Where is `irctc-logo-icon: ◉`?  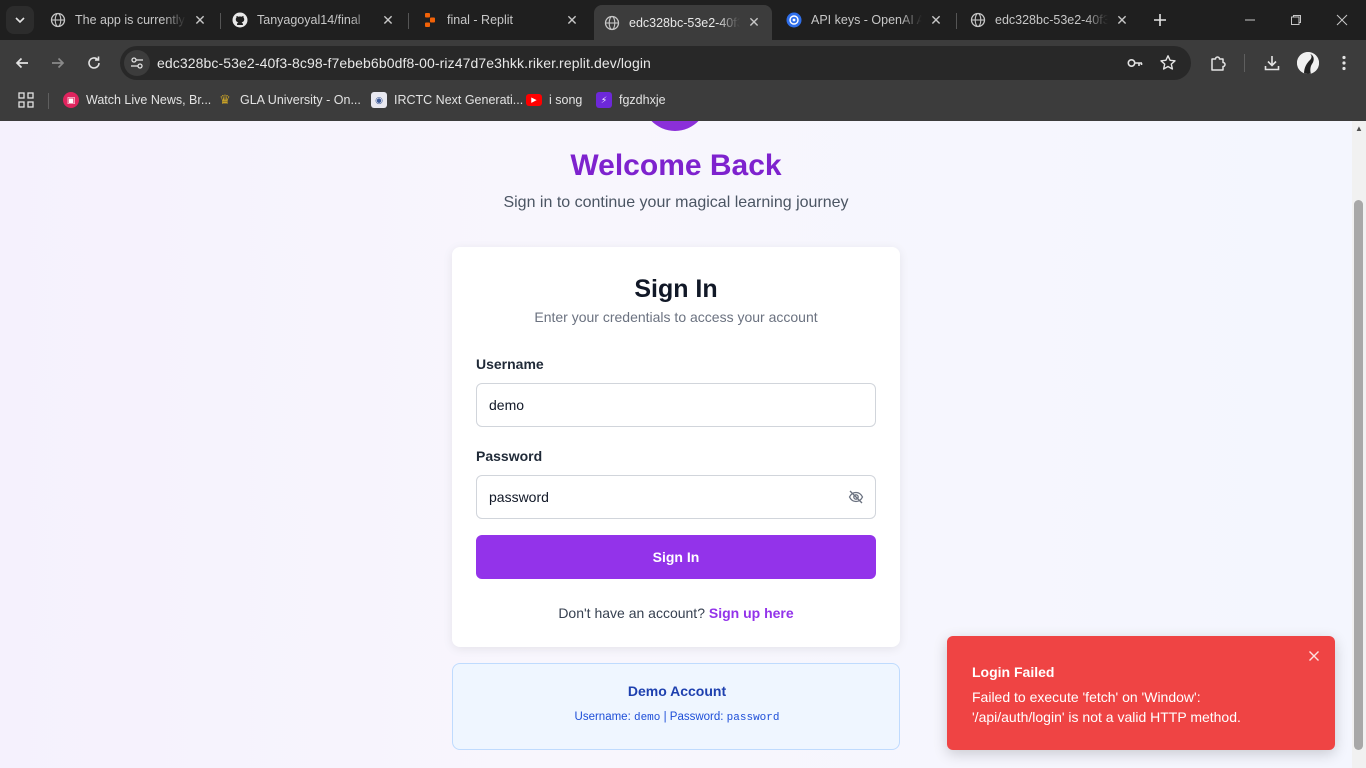
irctc-logo-icon: ◉ is located at coordinates (379, 100).